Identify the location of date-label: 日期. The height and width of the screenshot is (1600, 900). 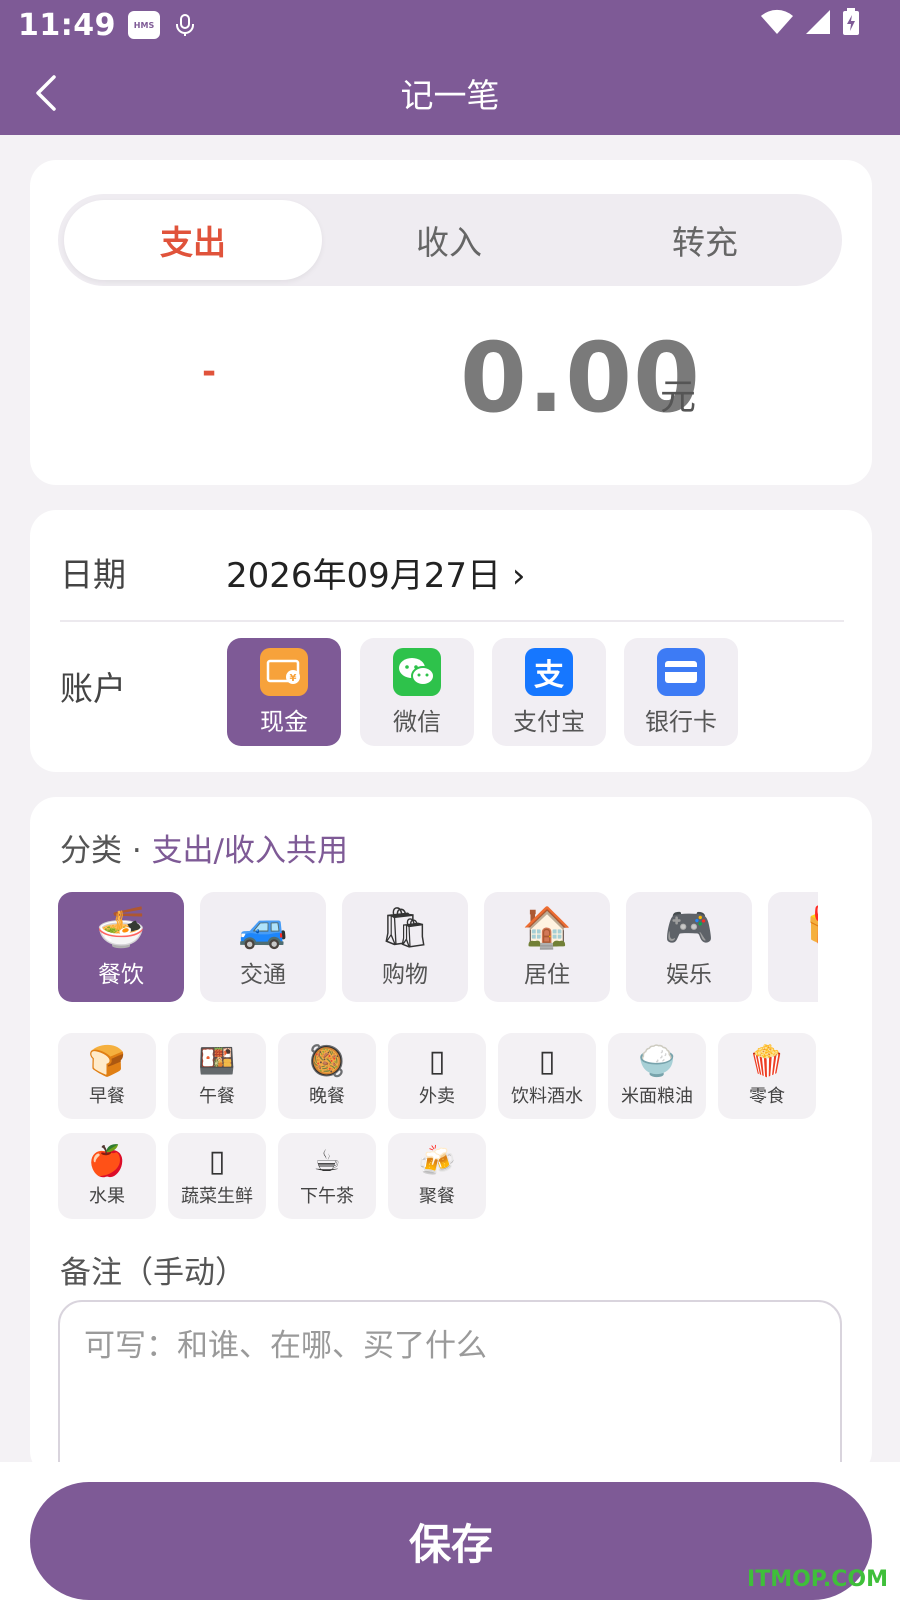
(93, 574).